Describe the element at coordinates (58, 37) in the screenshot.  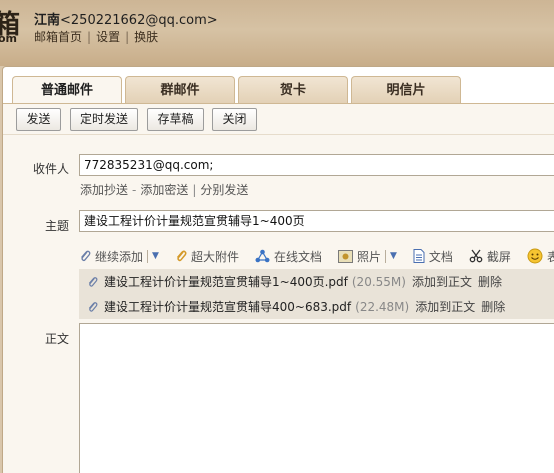
I see `mailbox-home-link: 邮箱首页` at that location.